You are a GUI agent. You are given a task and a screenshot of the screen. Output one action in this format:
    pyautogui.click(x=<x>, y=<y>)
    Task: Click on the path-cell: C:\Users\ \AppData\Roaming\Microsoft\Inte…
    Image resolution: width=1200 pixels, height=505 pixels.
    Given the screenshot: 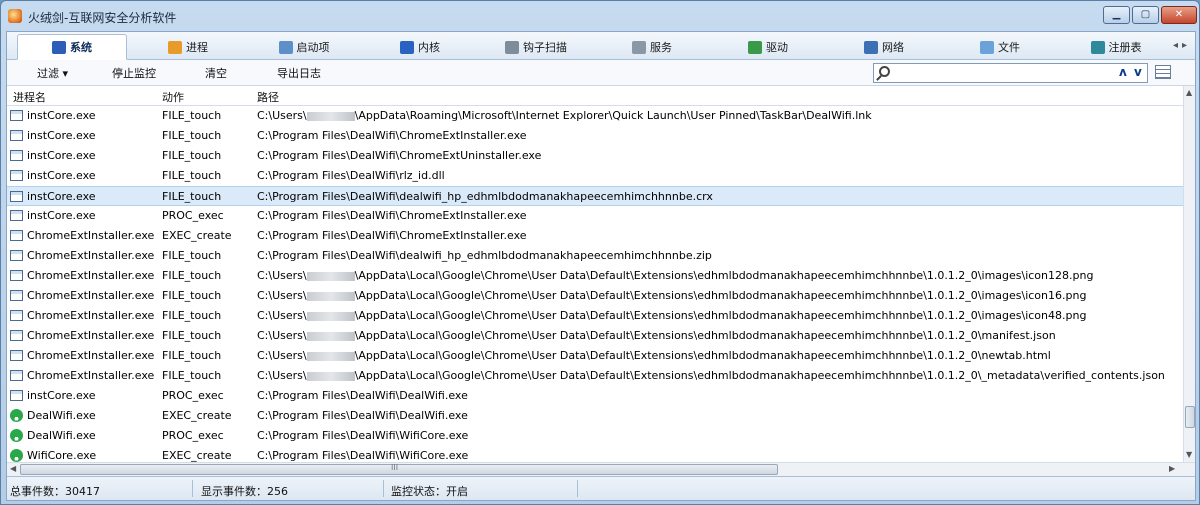 What is the action you would take?
    pyautogui.click(x=564, y=115)
    